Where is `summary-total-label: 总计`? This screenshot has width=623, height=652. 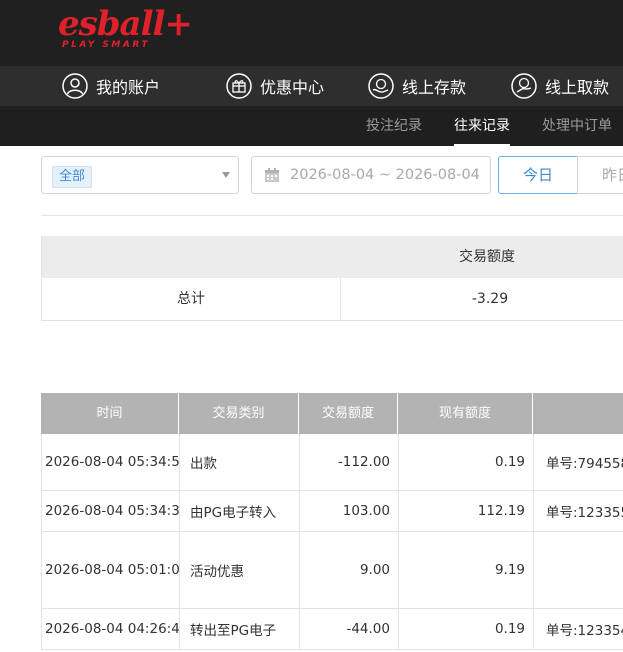
summary-total-label: 总计 is located at coordinates (191, 299).